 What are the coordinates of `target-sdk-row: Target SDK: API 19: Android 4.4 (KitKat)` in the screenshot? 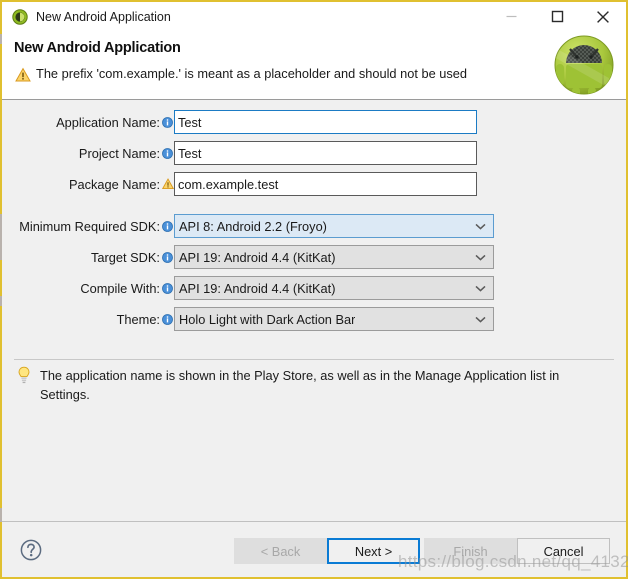 It's located at (314, 257).